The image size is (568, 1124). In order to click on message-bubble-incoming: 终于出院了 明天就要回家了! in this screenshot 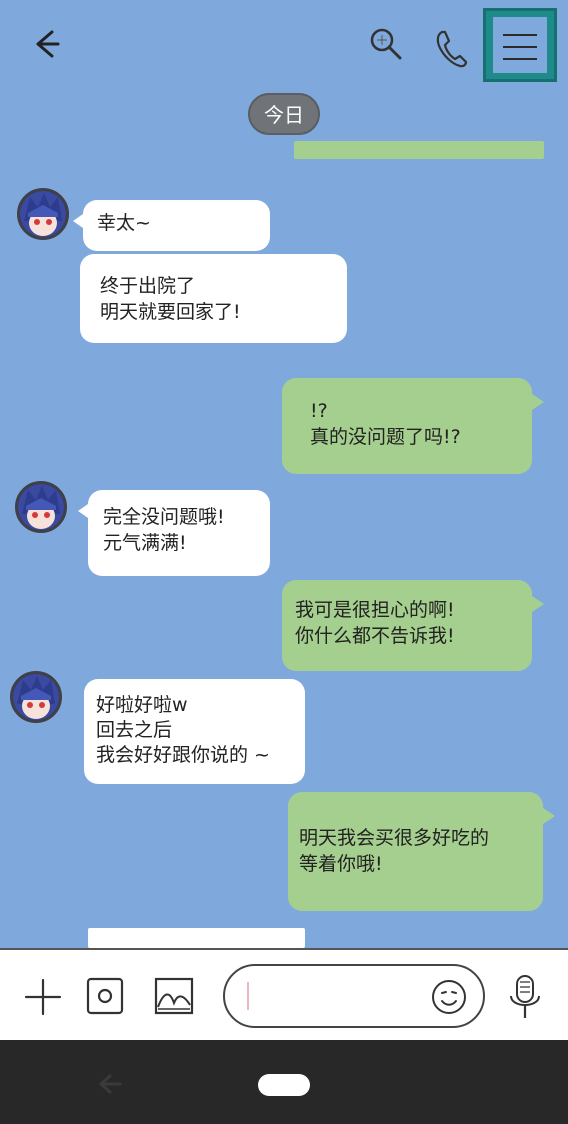, I will do `click(213, 298)`.